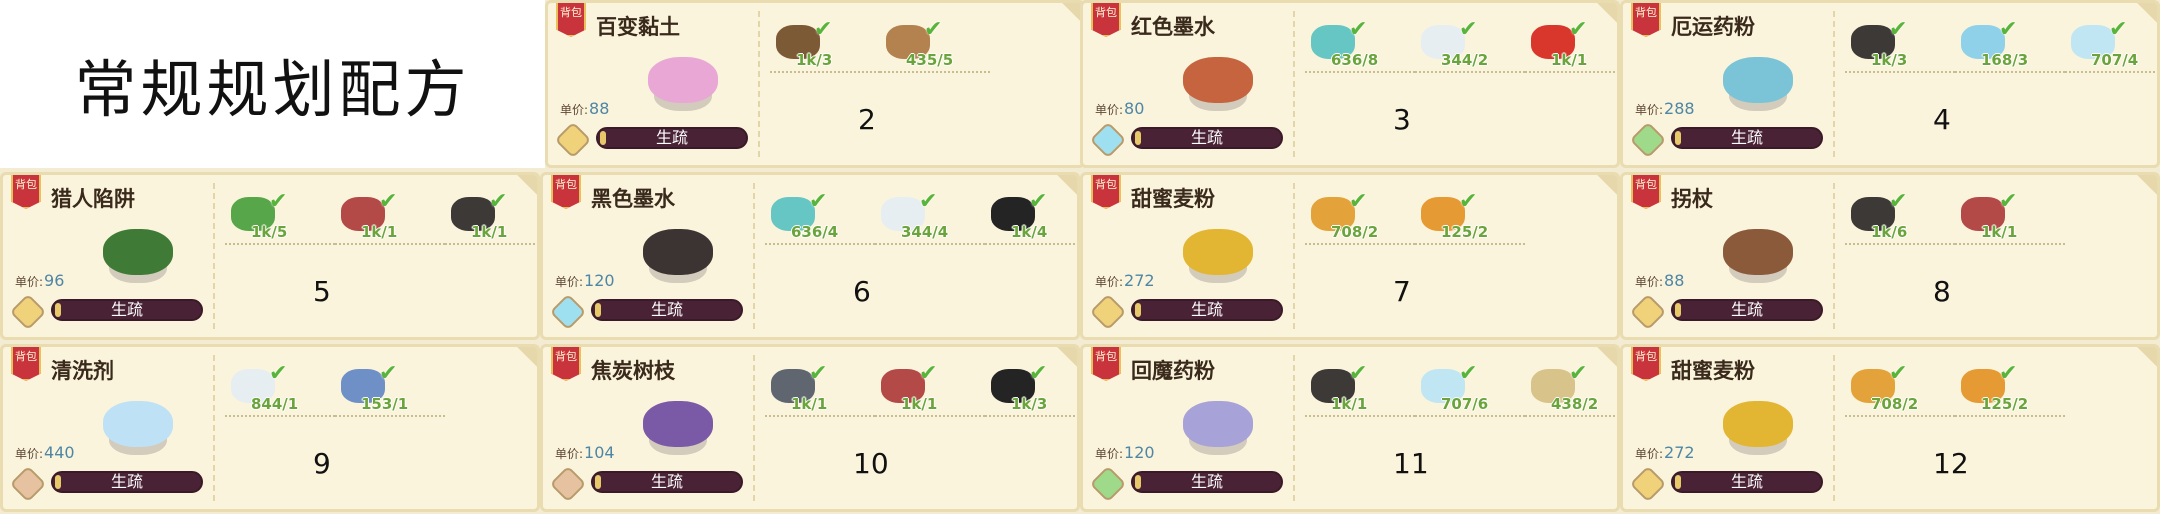 The height and width of the screenshot is (514, 2160). What do you see at coordinates (1758, 424) in the screenshot?
I see `golden-flour-pile-icon` at bounding box center [1758, 424].